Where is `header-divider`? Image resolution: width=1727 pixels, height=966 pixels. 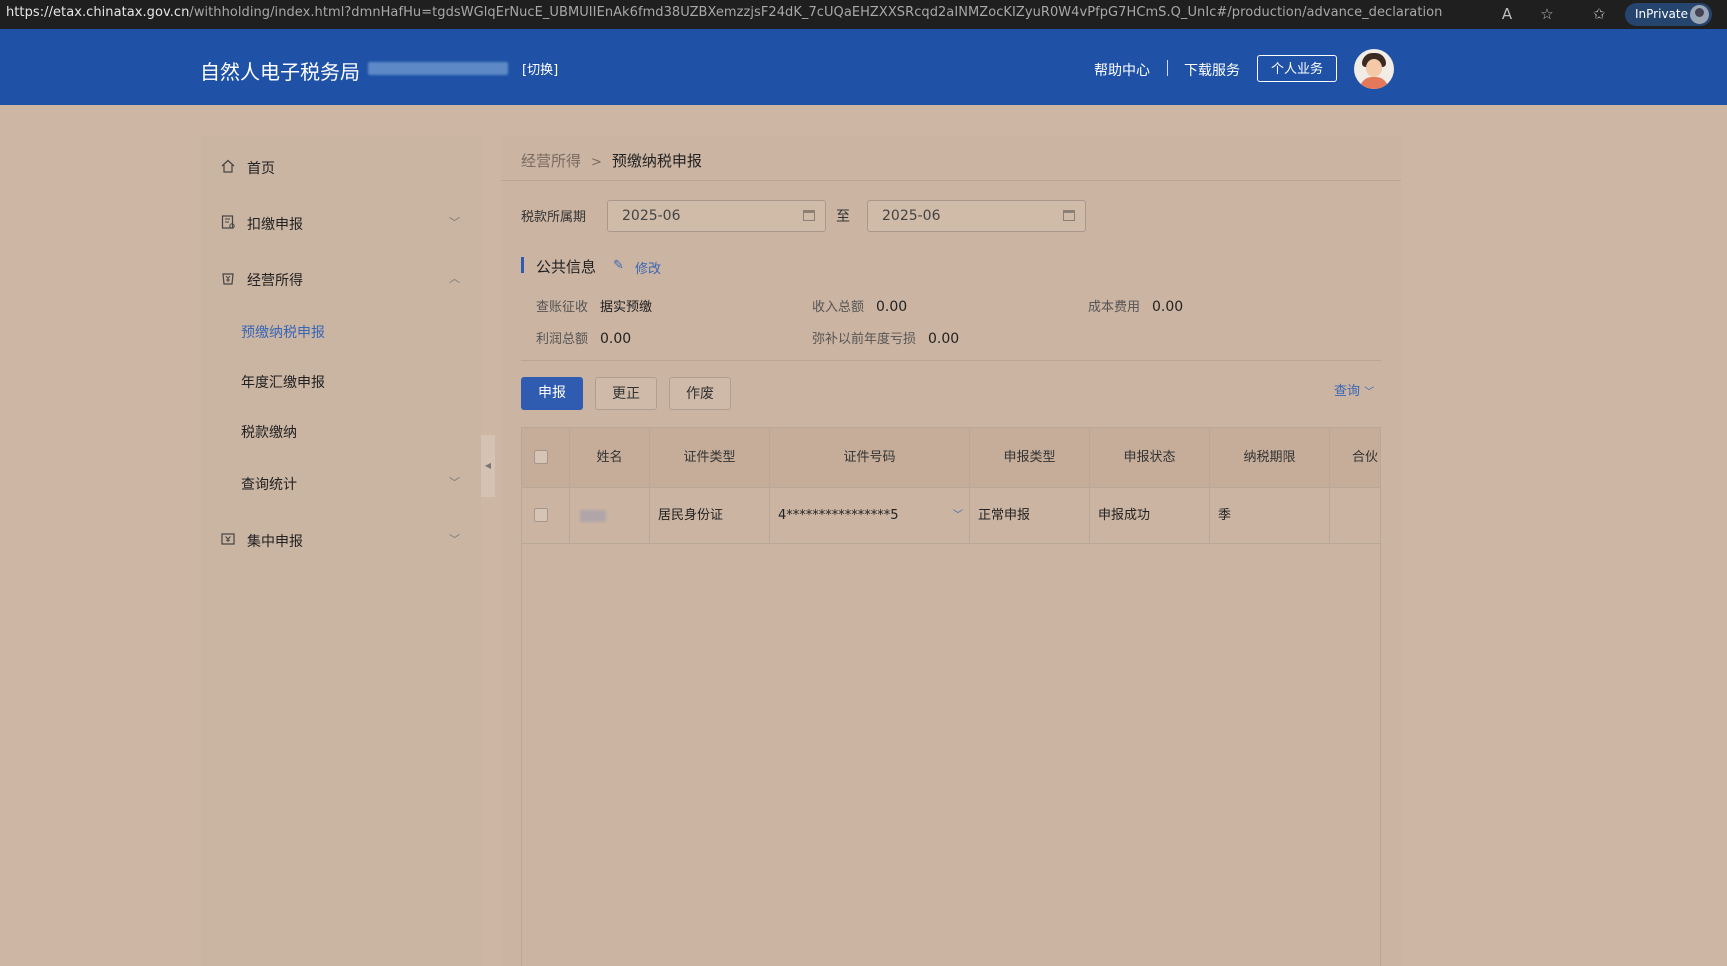
header-divider is located at coordinates (1167, 68).